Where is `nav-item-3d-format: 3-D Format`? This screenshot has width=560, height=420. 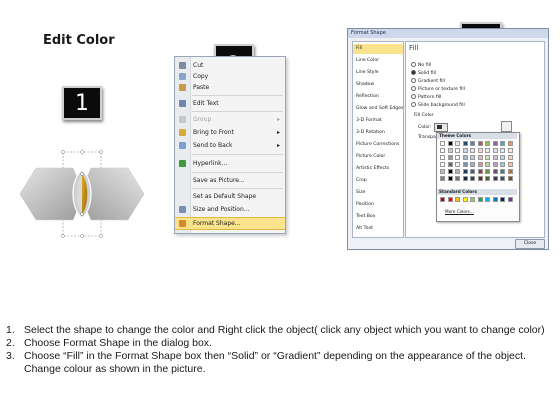 nav-item-3d-format: 3-D Format is located at coordinates (379, 121).